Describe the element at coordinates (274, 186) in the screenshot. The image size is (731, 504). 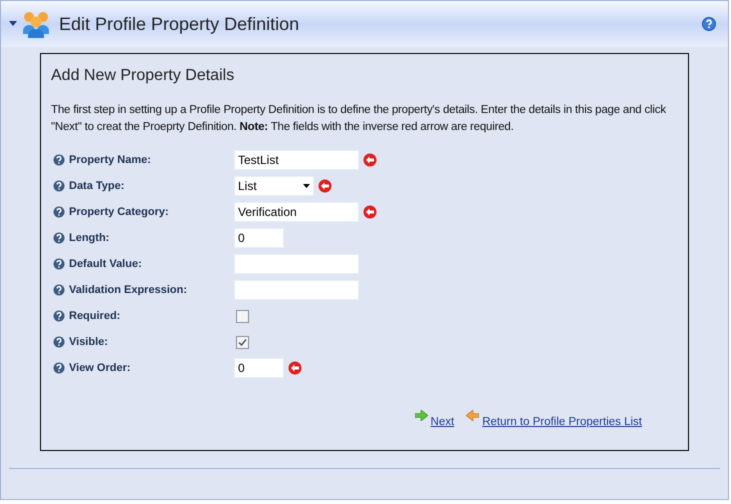
I see `dropdown: List` at that location.